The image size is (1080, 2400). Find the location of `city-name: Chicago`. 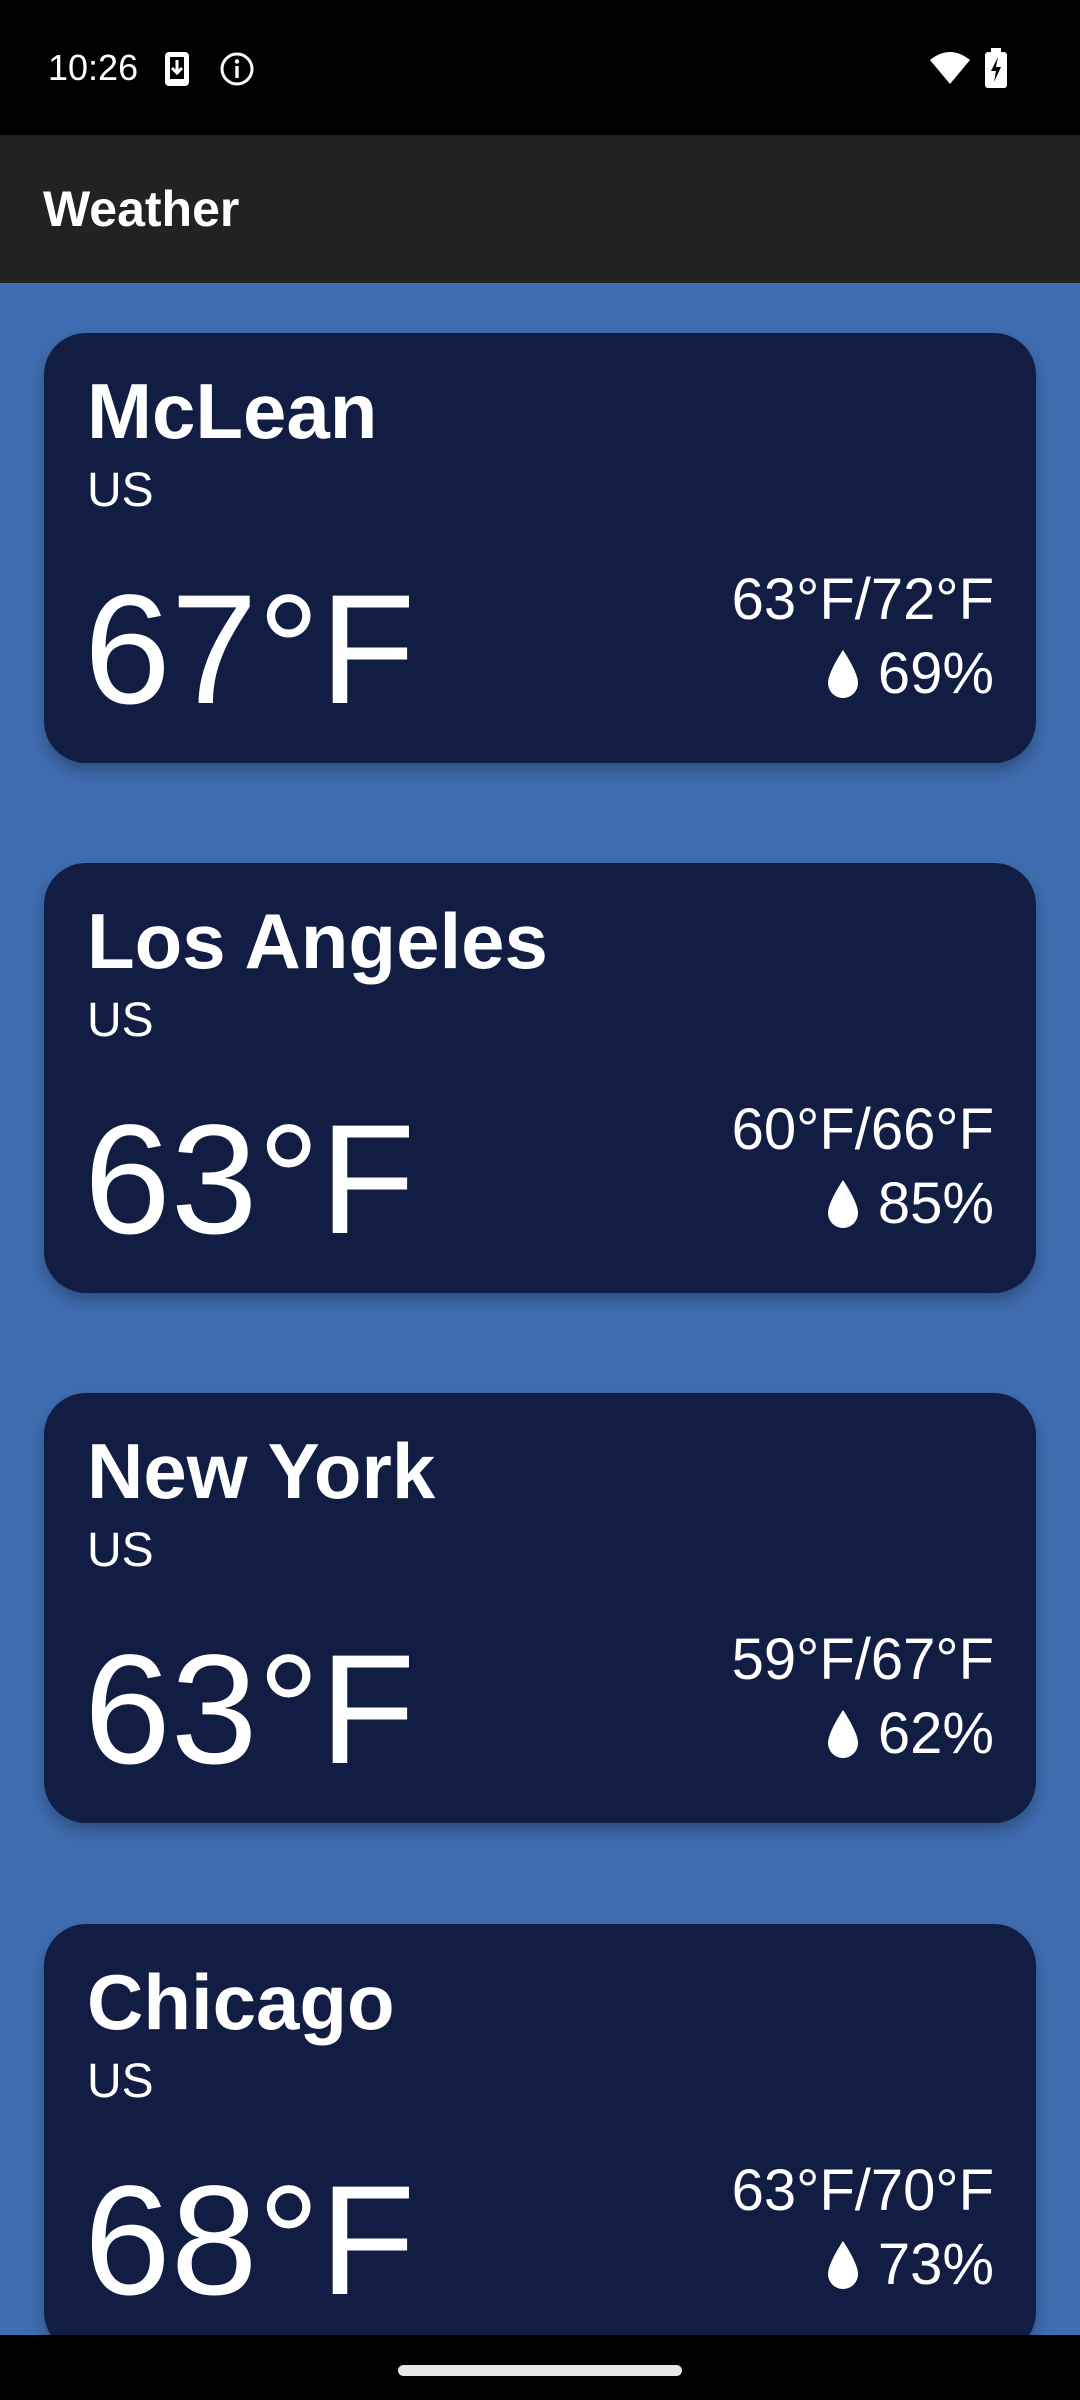

city-name: Chicago is located at coordinates (241, 2002).